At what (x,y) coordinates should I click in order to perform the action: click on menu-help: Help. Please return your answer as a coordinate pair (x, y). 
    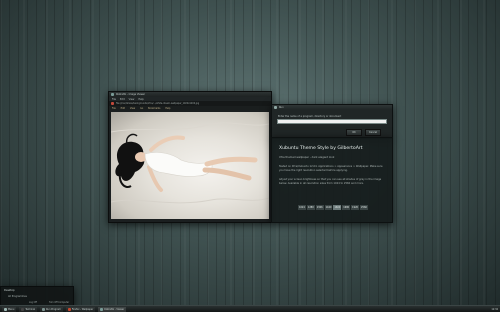
    Looking at the image, I should click on (140, 99).